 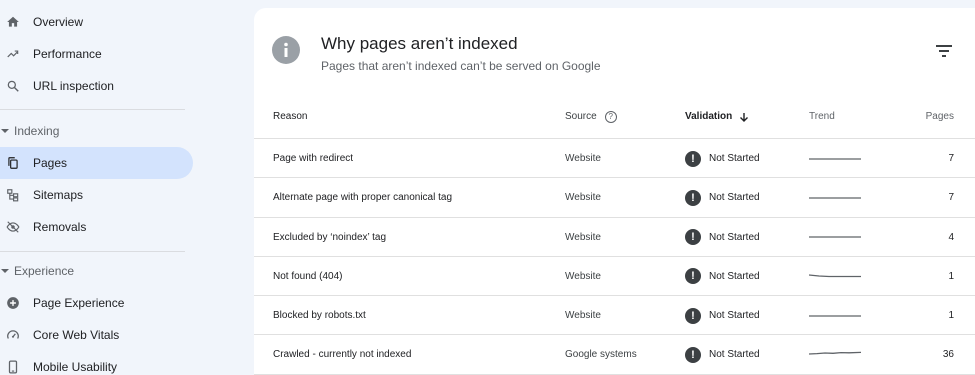 What do you see at coordinates (951, 237) in the screenshot?
I see `pages-cell: 4` at bounding box center [951, 237].